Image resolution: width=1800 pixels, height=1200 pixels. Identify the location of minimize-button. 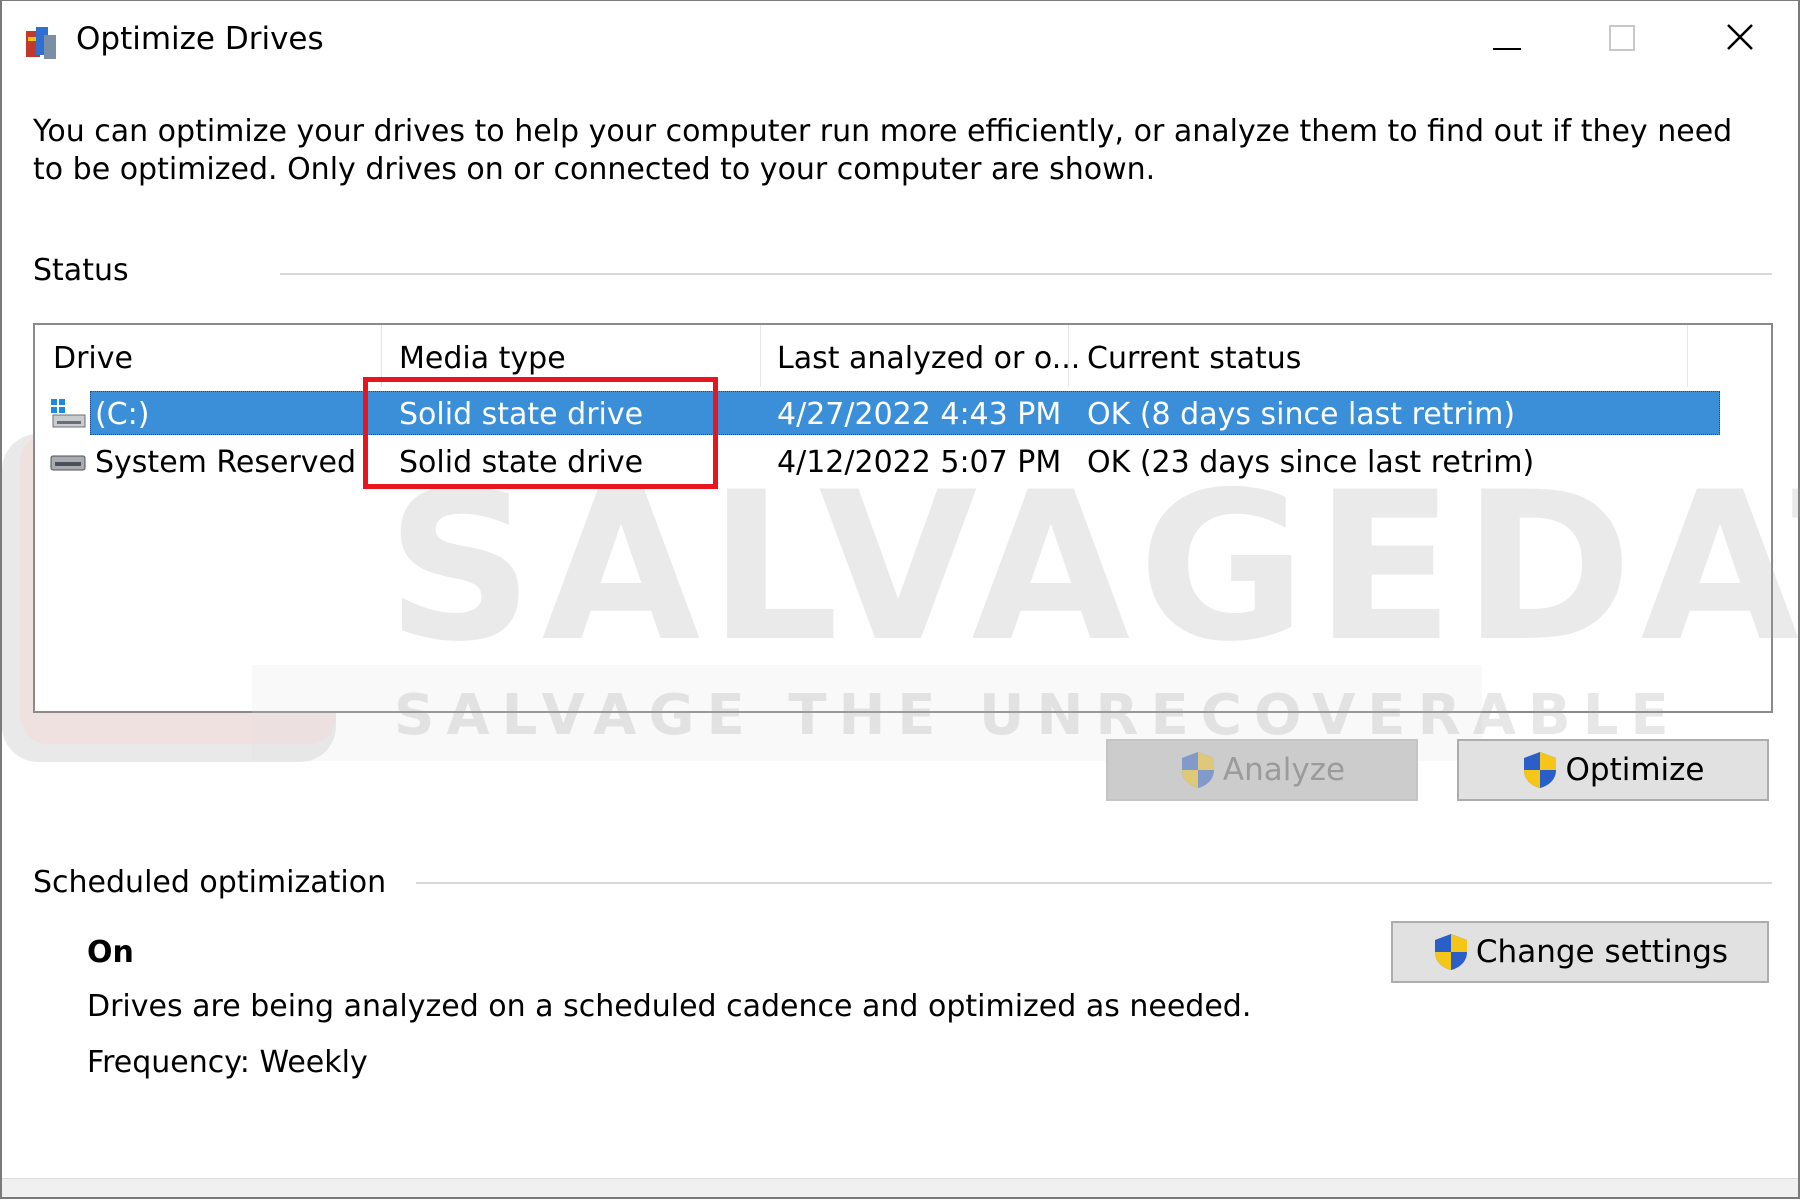
(1507, 41).